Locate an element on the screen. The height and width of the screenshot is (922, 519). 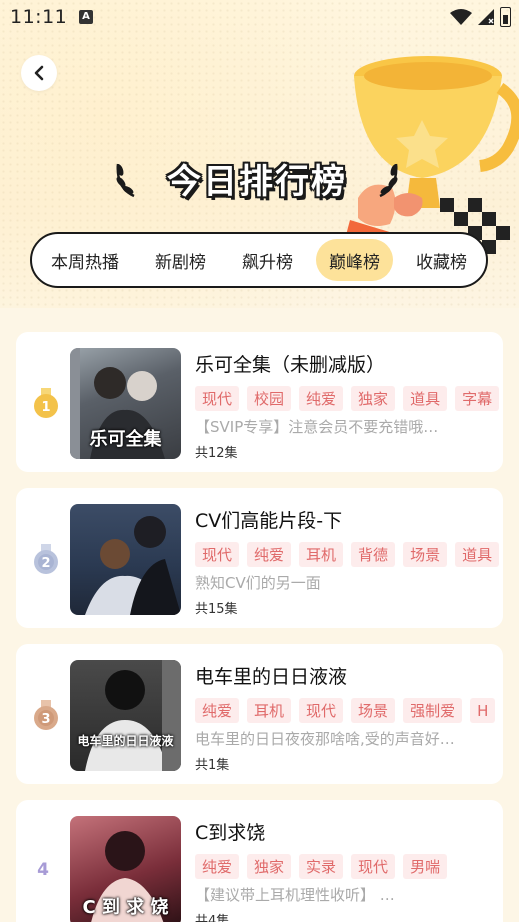
silver-medal-icon: 2 is located at coordinates (46, 559).